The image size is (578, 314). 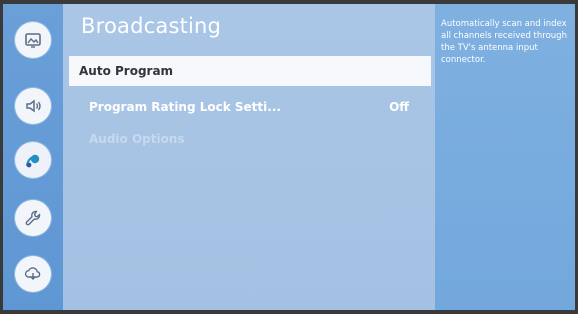 What do you see at coordinates (151, 26) in the screenshot?
I see `page-title: Broadcasting` at bounding box center [151, 26].